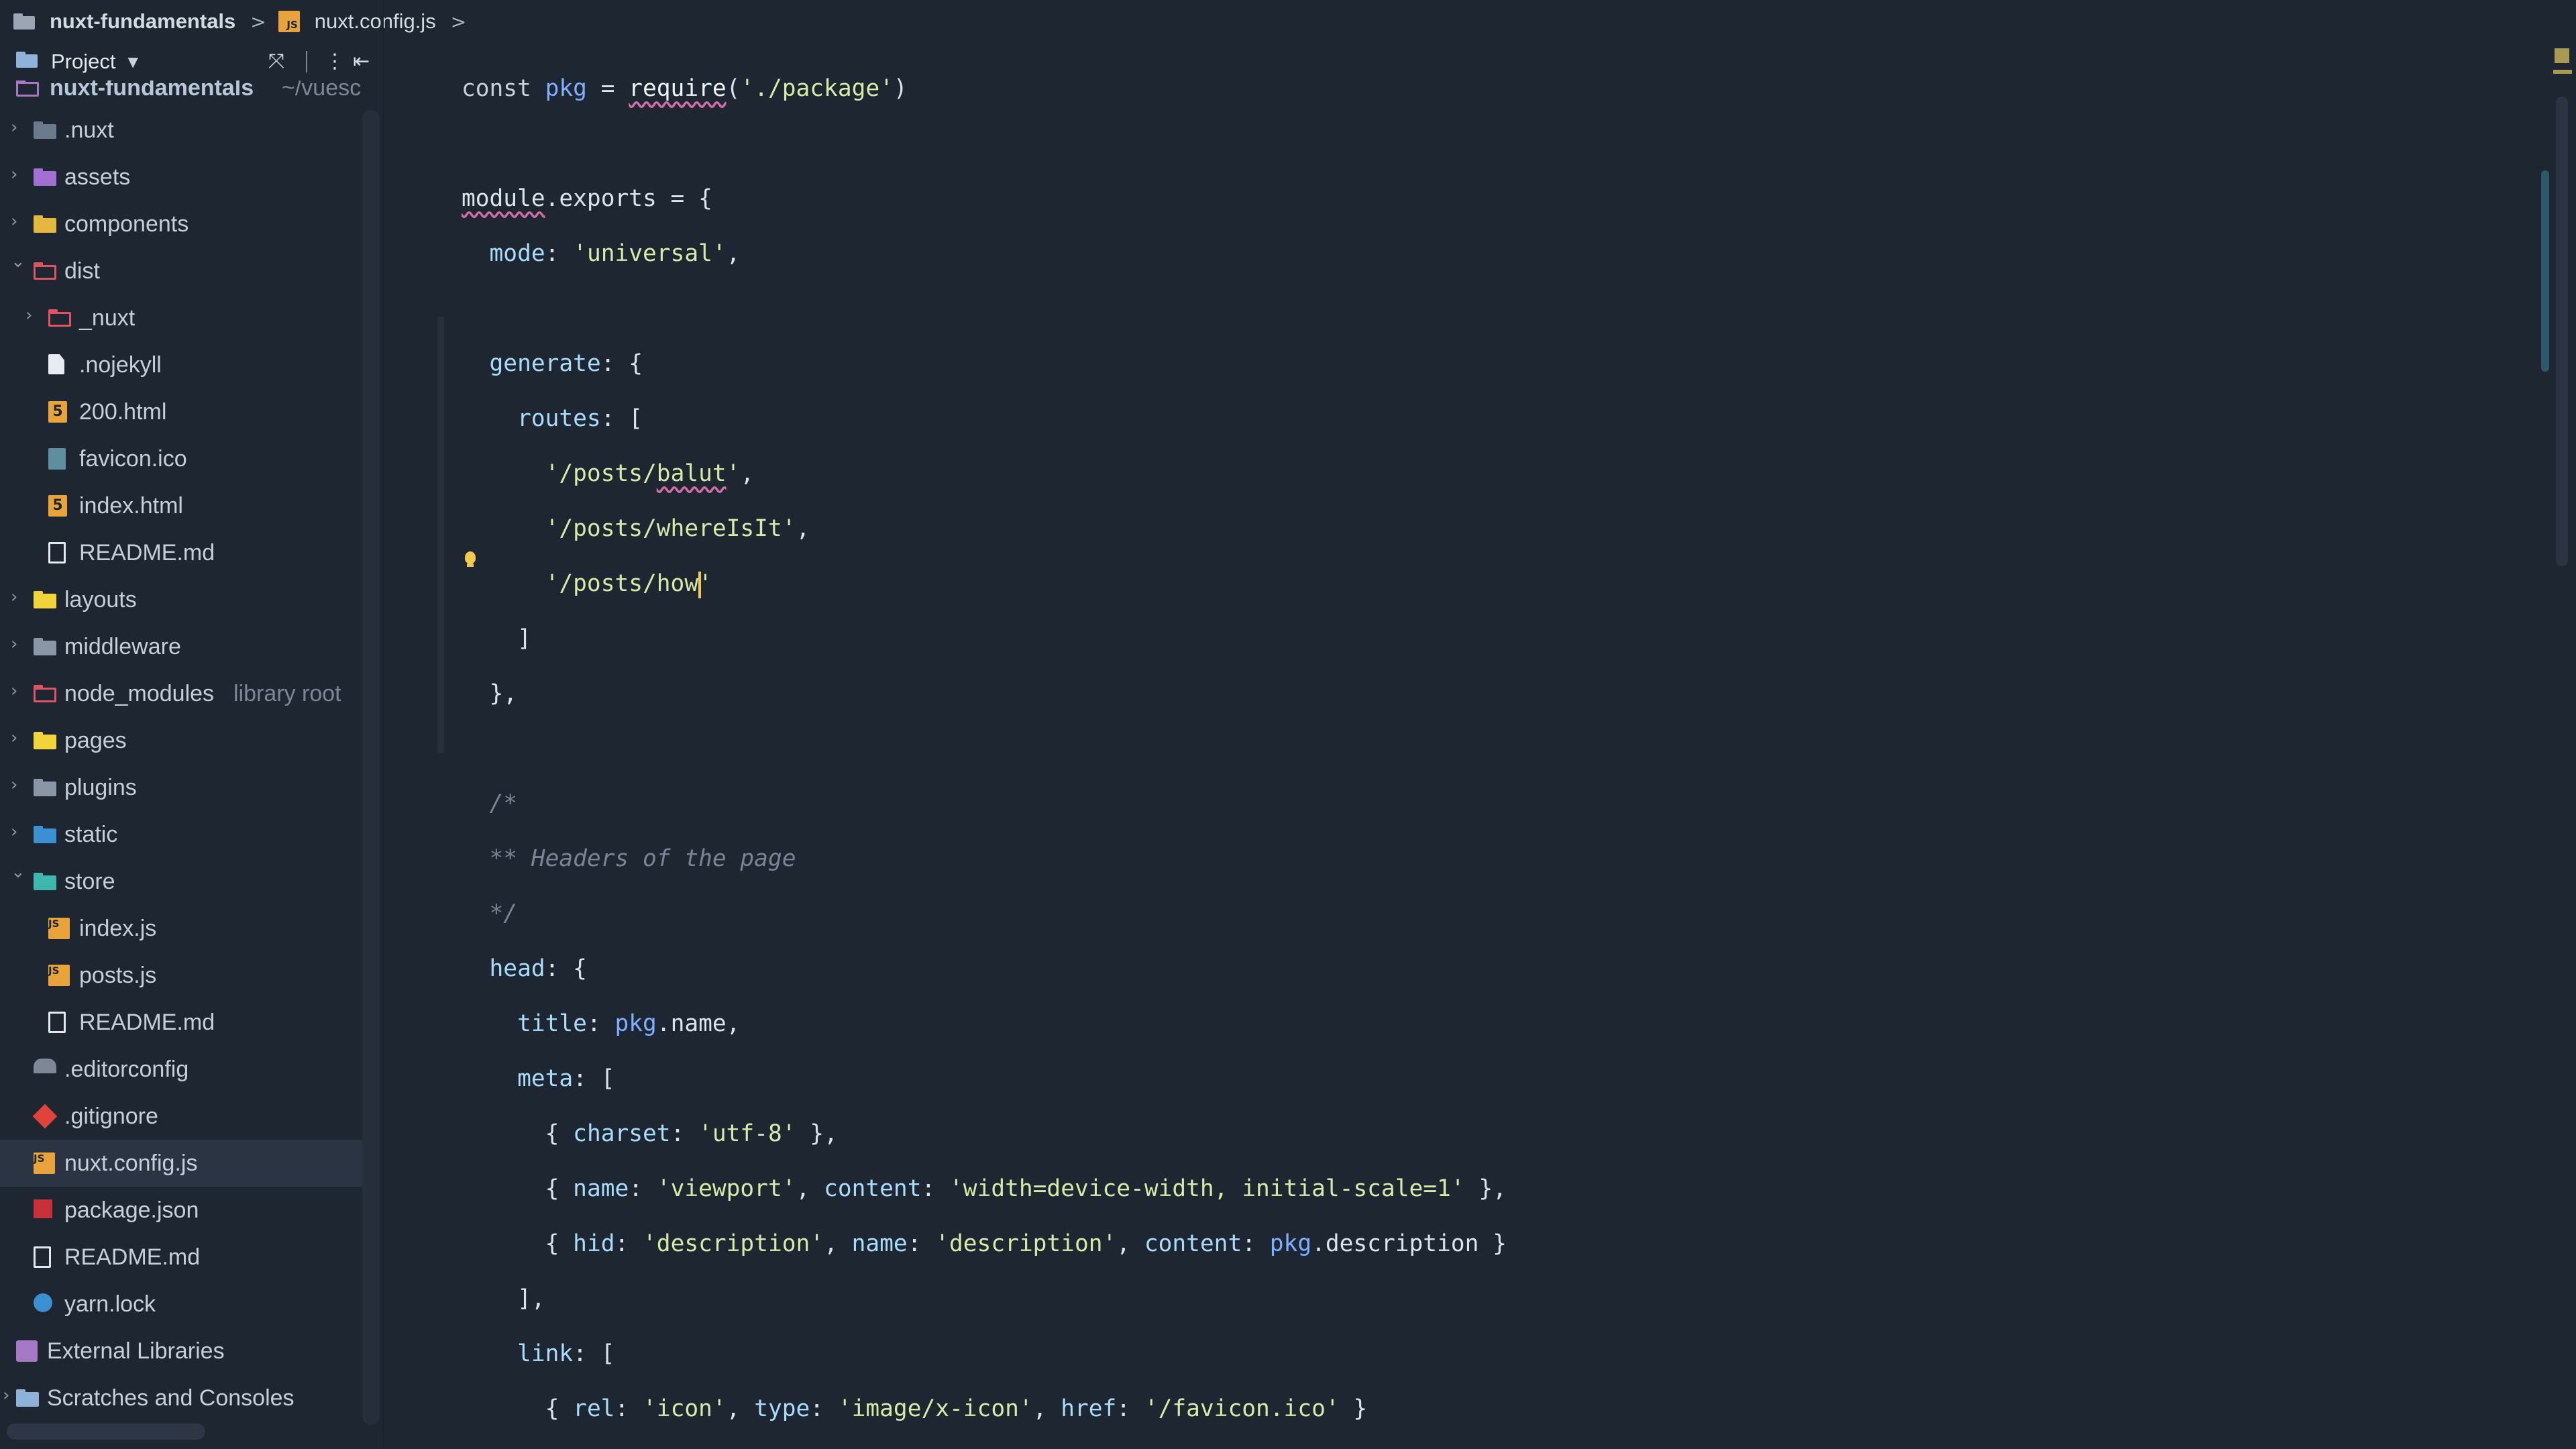 This screenshot has width=2576, height=1449. Describe the element at coordinates (629, 858) in the screenshot. I see `code-line: ** Headers of the page` at that location.